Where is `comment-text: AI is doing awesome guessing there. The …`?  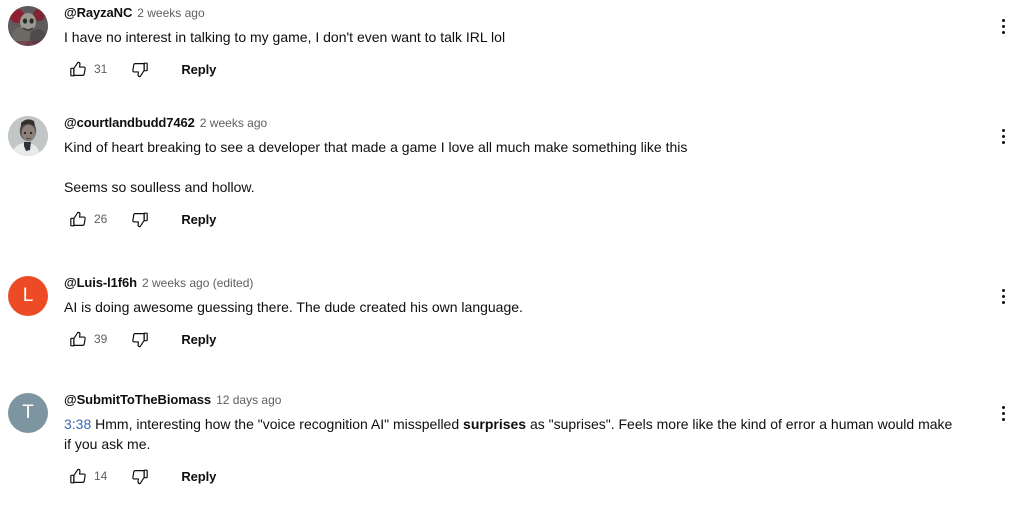
comment-text: AI is doing awesome guessing there. The … is located at coordinates (293, 307).